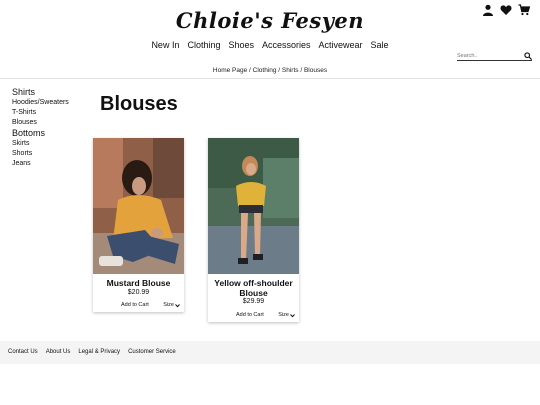  Describe the element at coordinates (58, 352) in the screenshot. I see `footer-link-about-us: About Us` at that location.